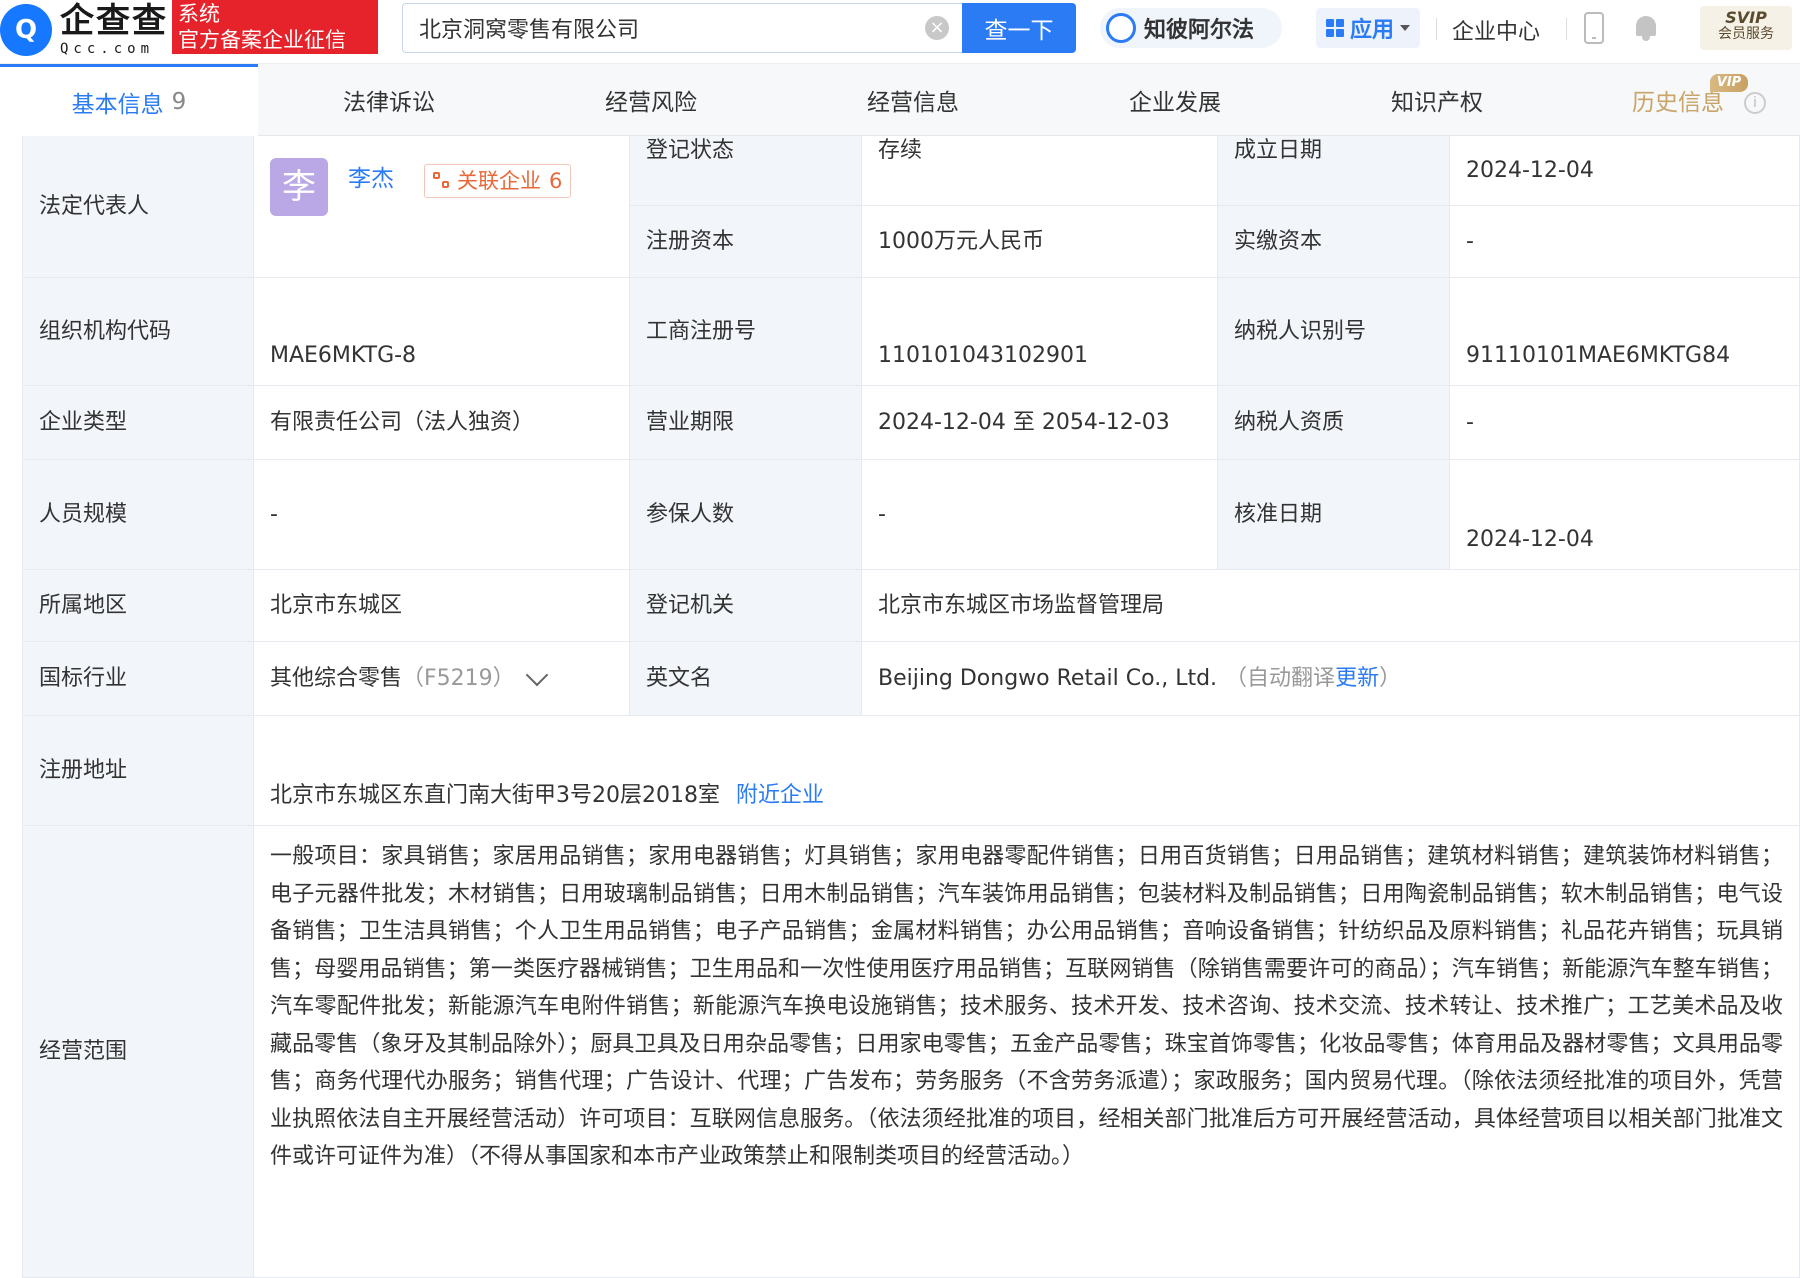 The height and width of the screenshot is (1278, 1800). Describe the element at coordinates (138, 606) in the screenshot. I see `region-label: 所属地区` at that location.